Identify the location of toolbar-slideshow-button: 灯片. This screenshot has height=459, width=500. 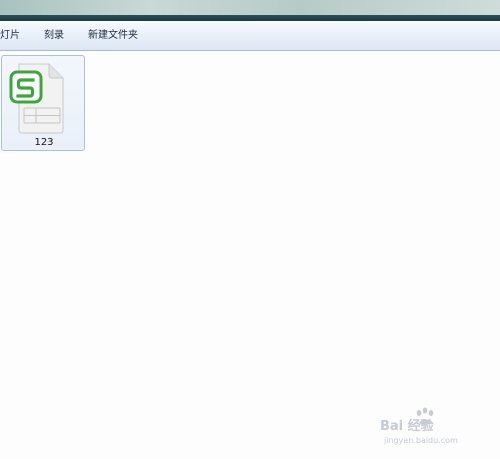
(10, 36).